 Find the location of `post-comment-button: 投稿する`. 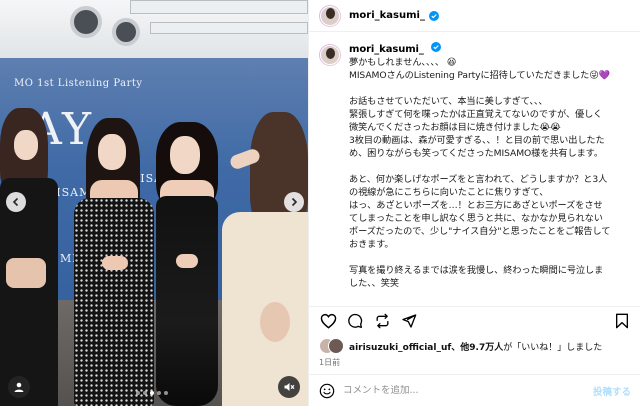

post-comment-button: 投稿する is located at coordinates (612, 391).